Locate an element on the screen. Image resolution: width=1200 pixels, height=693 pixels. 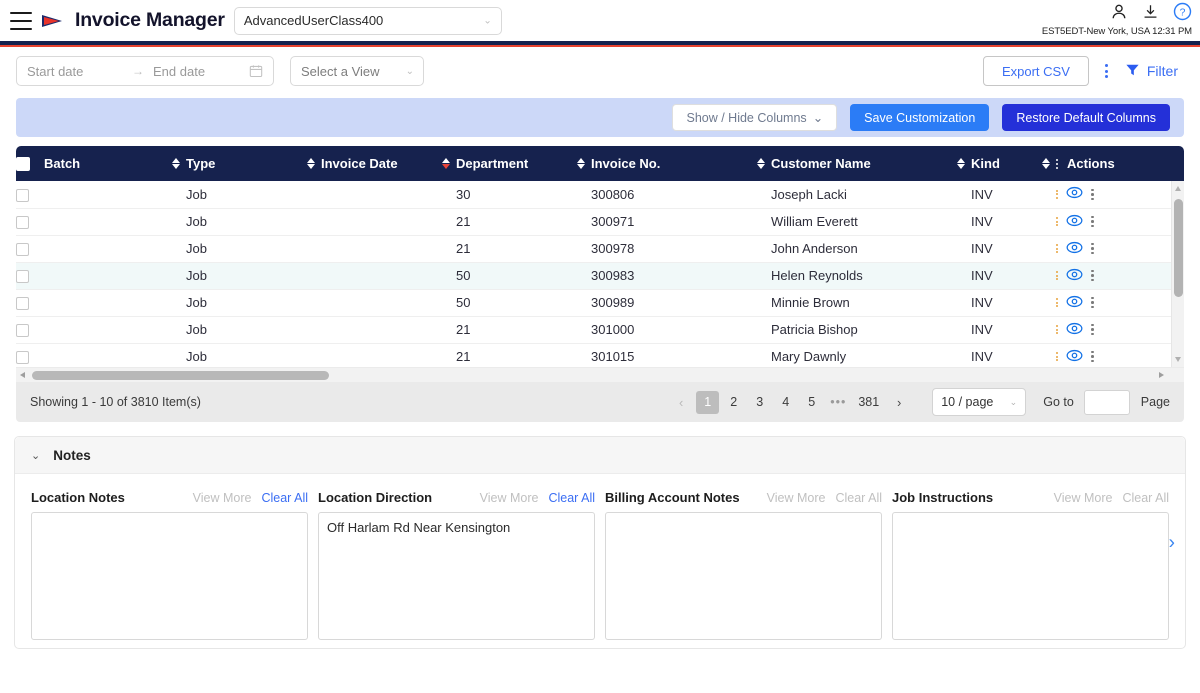
vertical-scroll-thumb is located at coordinates (1178, 248).